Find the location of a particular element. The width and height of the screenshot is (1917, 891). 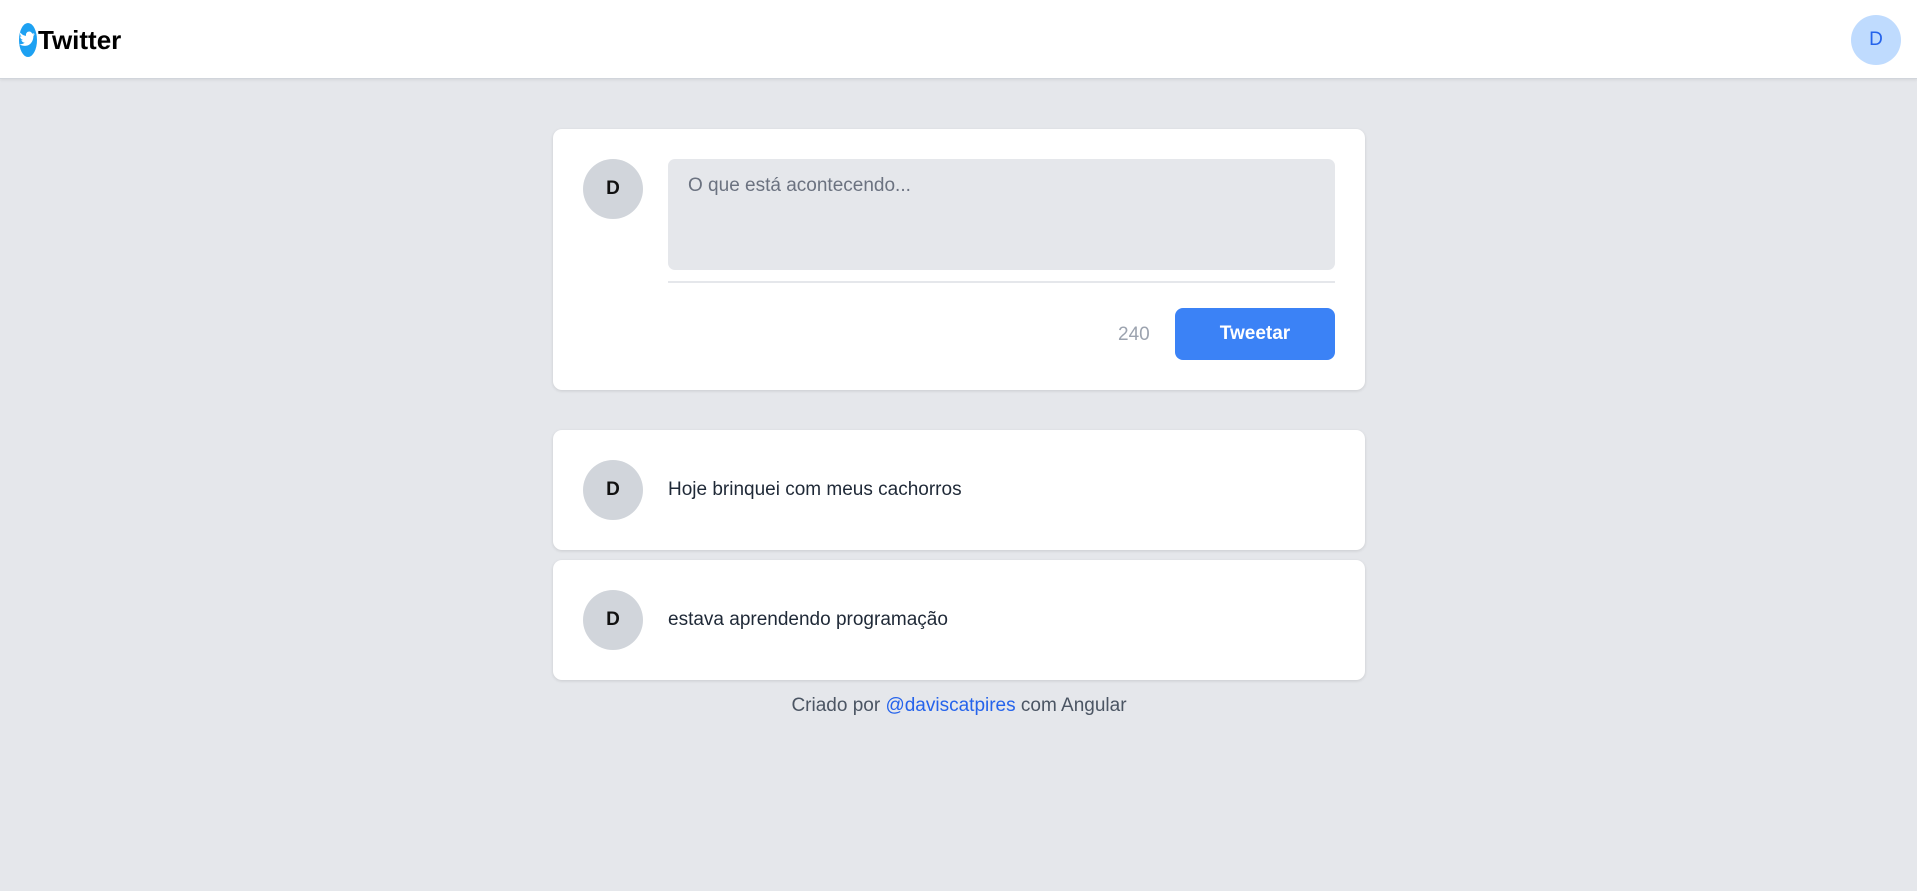

character-counter: 240 is located at coordinates (1134, 334).